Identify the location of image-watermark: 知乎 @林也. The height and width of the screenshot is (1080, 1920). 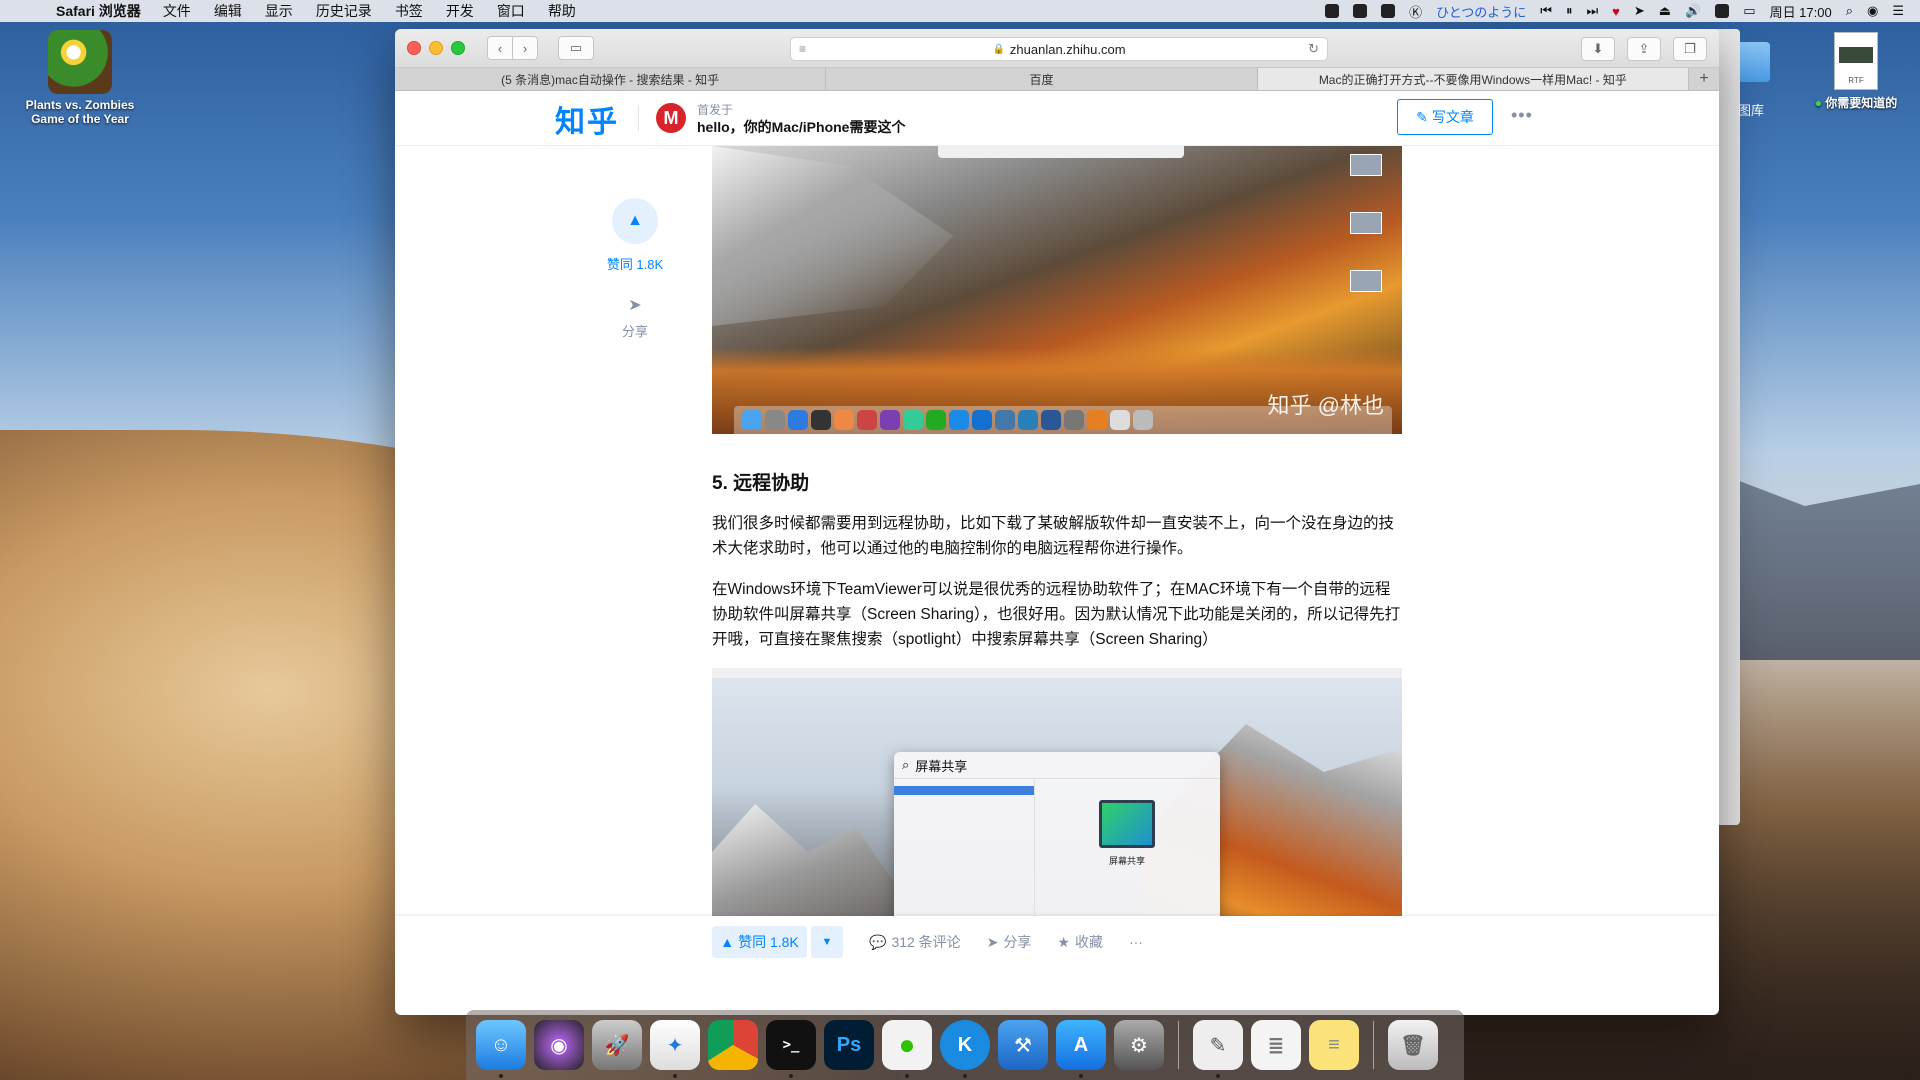
(1325, 405).